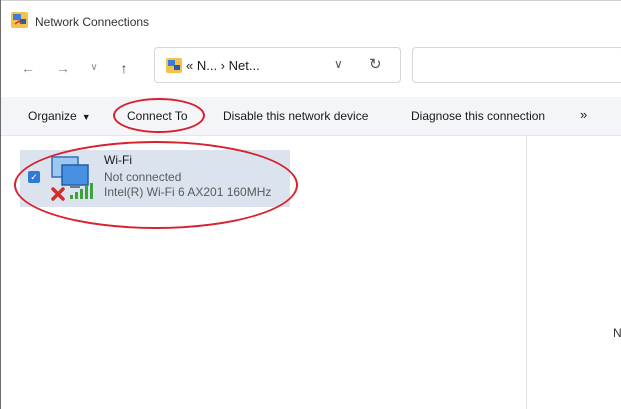  Describe the element at coordinates (86, 117) in the screenshot. I see `caret-down-icon: ▼` at that location.